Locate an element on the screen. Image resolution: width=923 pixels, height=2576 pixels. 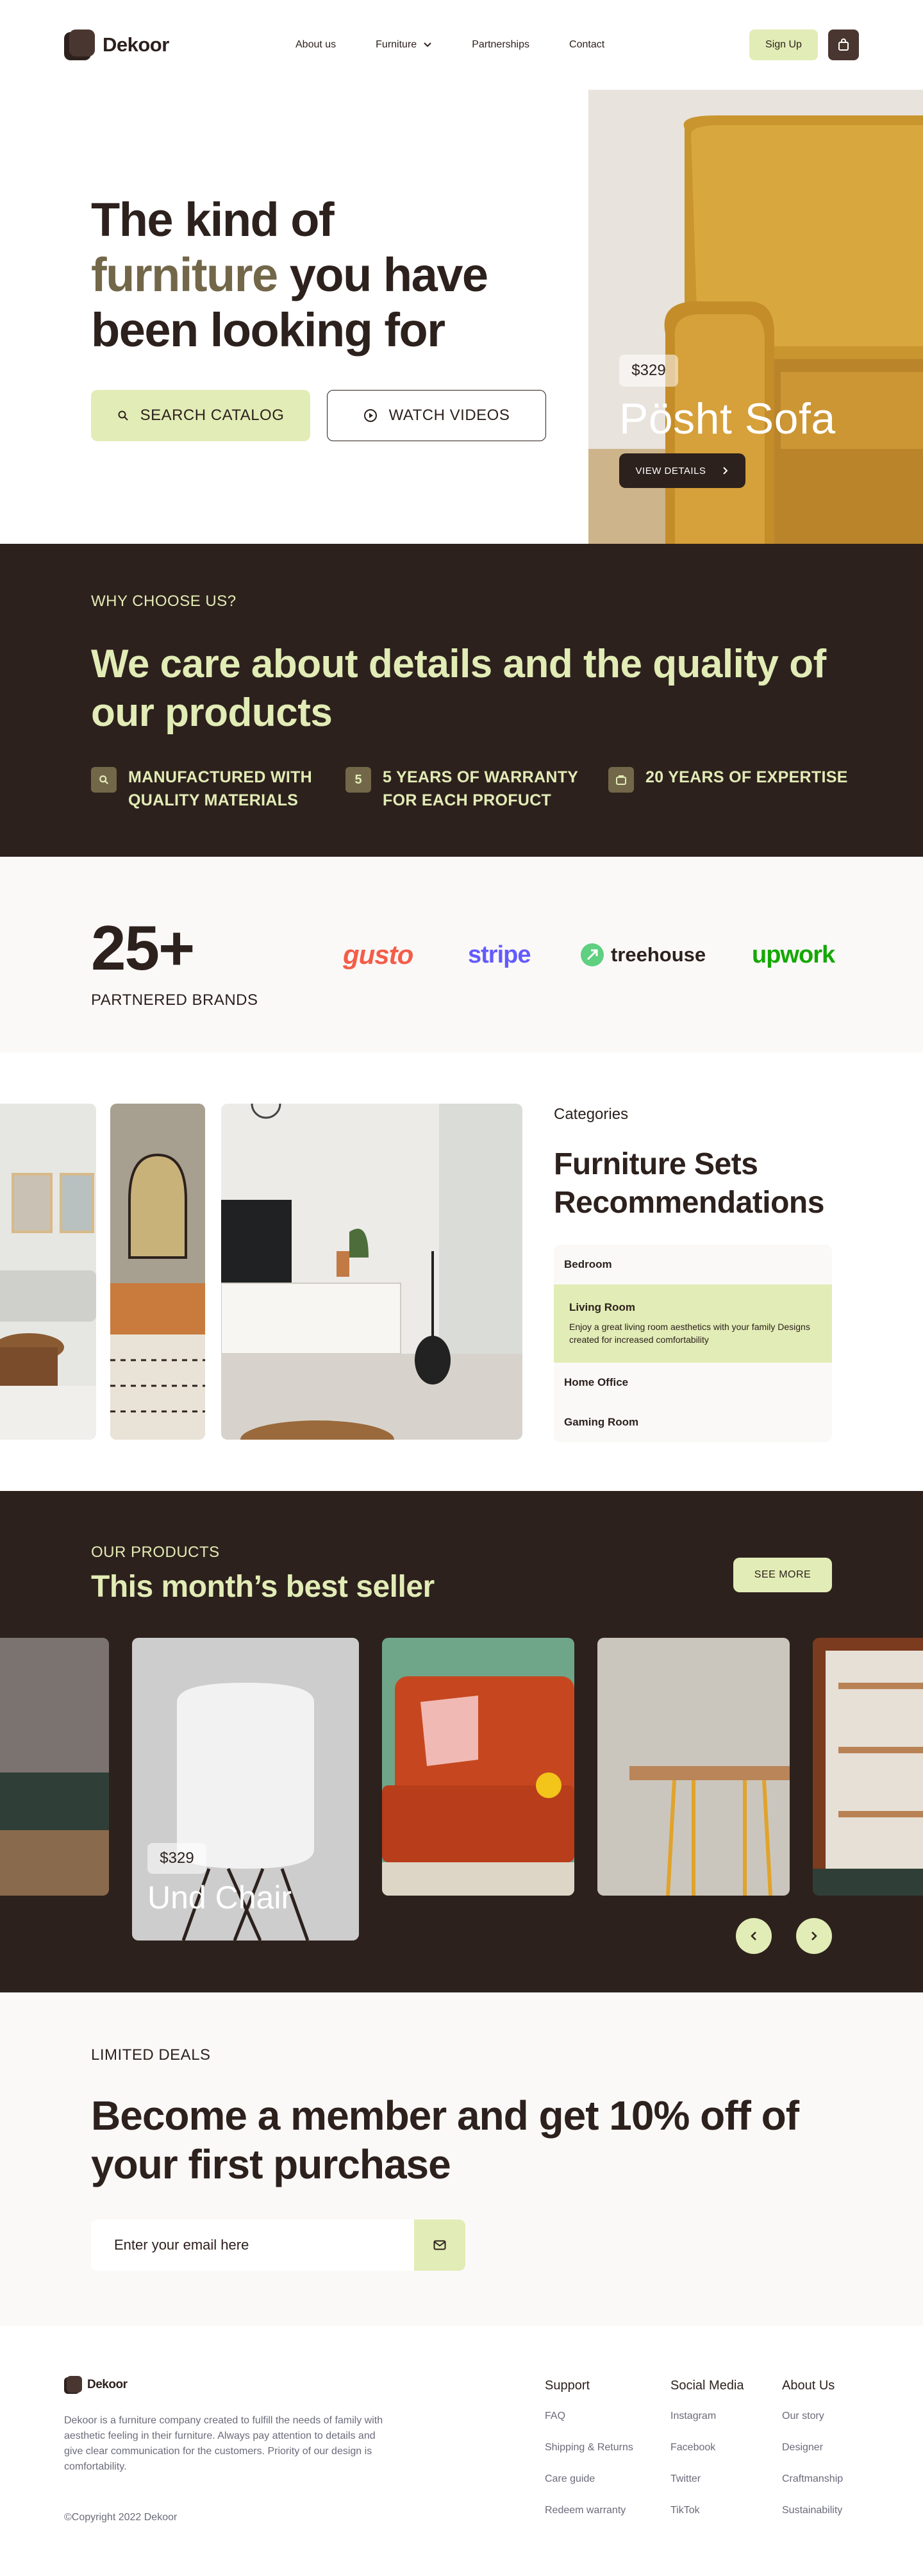
feature-item: MANUFACTURED WITH QUALITY MATERIALS is located at coordinates (218, 789).